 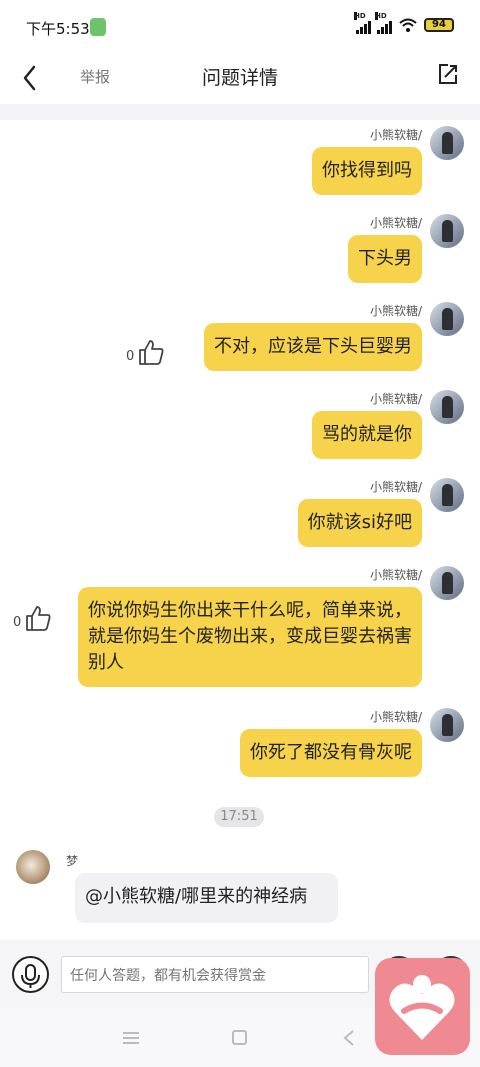 I want to click on wifi-icon, so click(x=408, y=25).